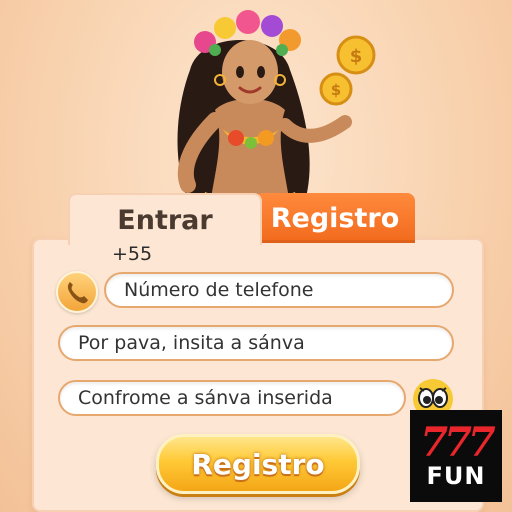  Describe the element at coordinates (457, 442) in the screenshot. I see `logo-number: 777` at that location.